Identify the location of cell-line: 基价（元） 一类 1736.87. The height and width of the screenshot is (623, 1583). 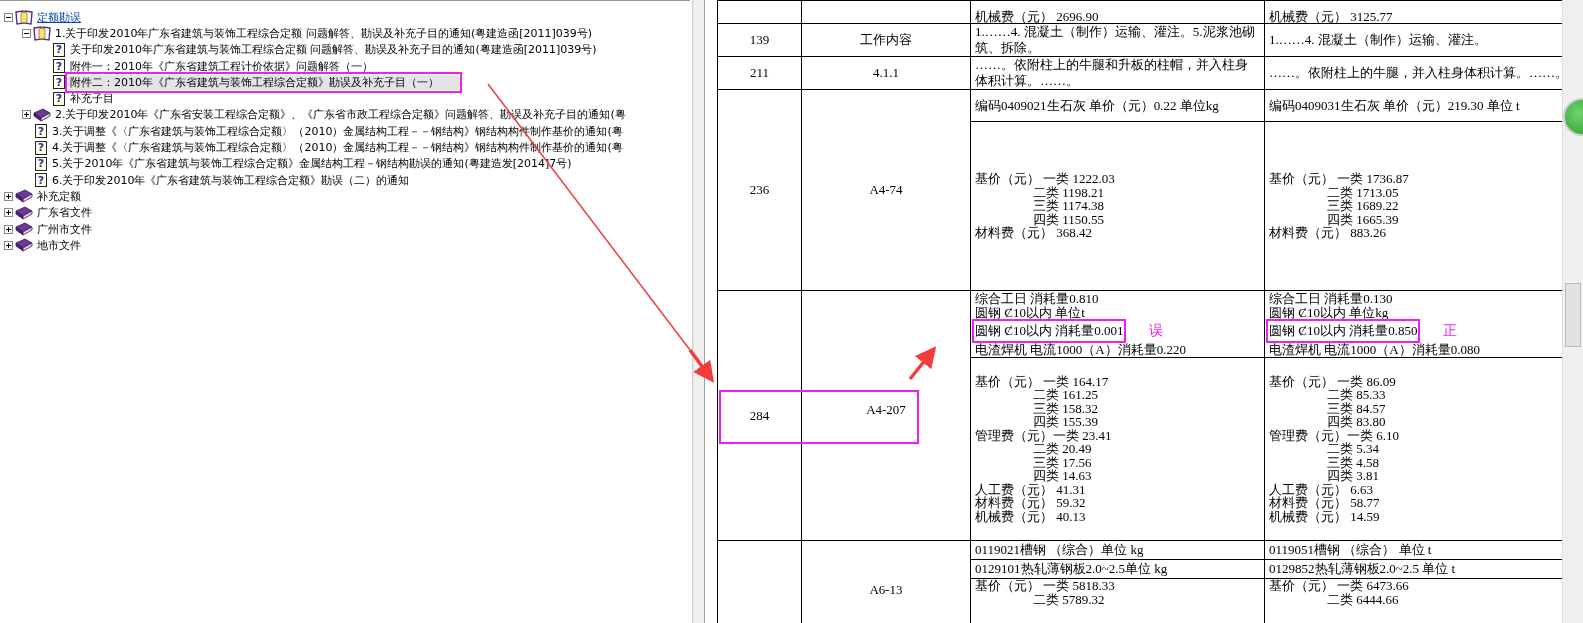
(1339, 179).